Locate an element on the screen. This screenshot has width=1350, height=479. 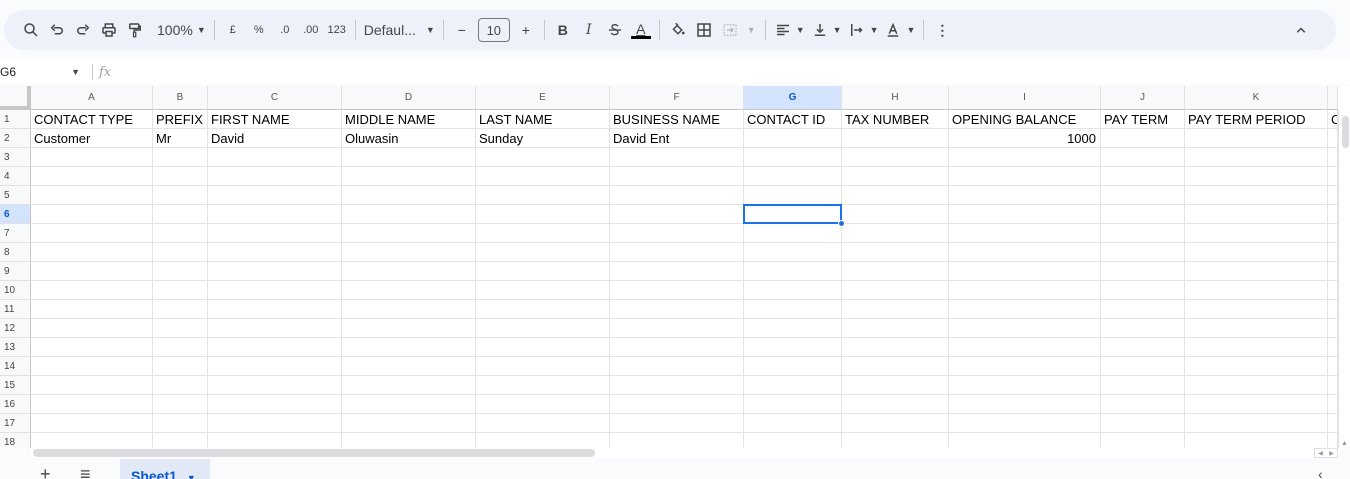
vertical-scrollbar: ▲ ▼ is located at coordinates (1344, 279).